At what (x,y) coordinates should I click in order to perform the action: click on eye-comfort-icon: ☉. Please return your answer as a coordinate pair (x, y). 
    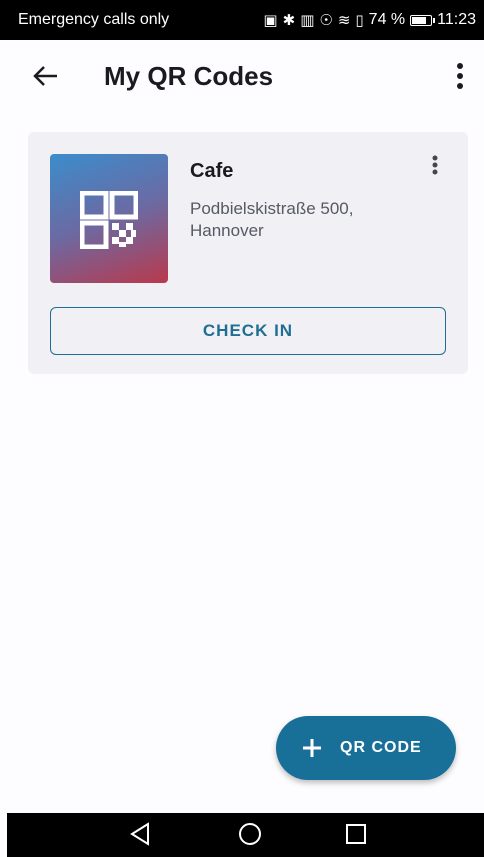
    Looking at the image, I should click on (326, 20).